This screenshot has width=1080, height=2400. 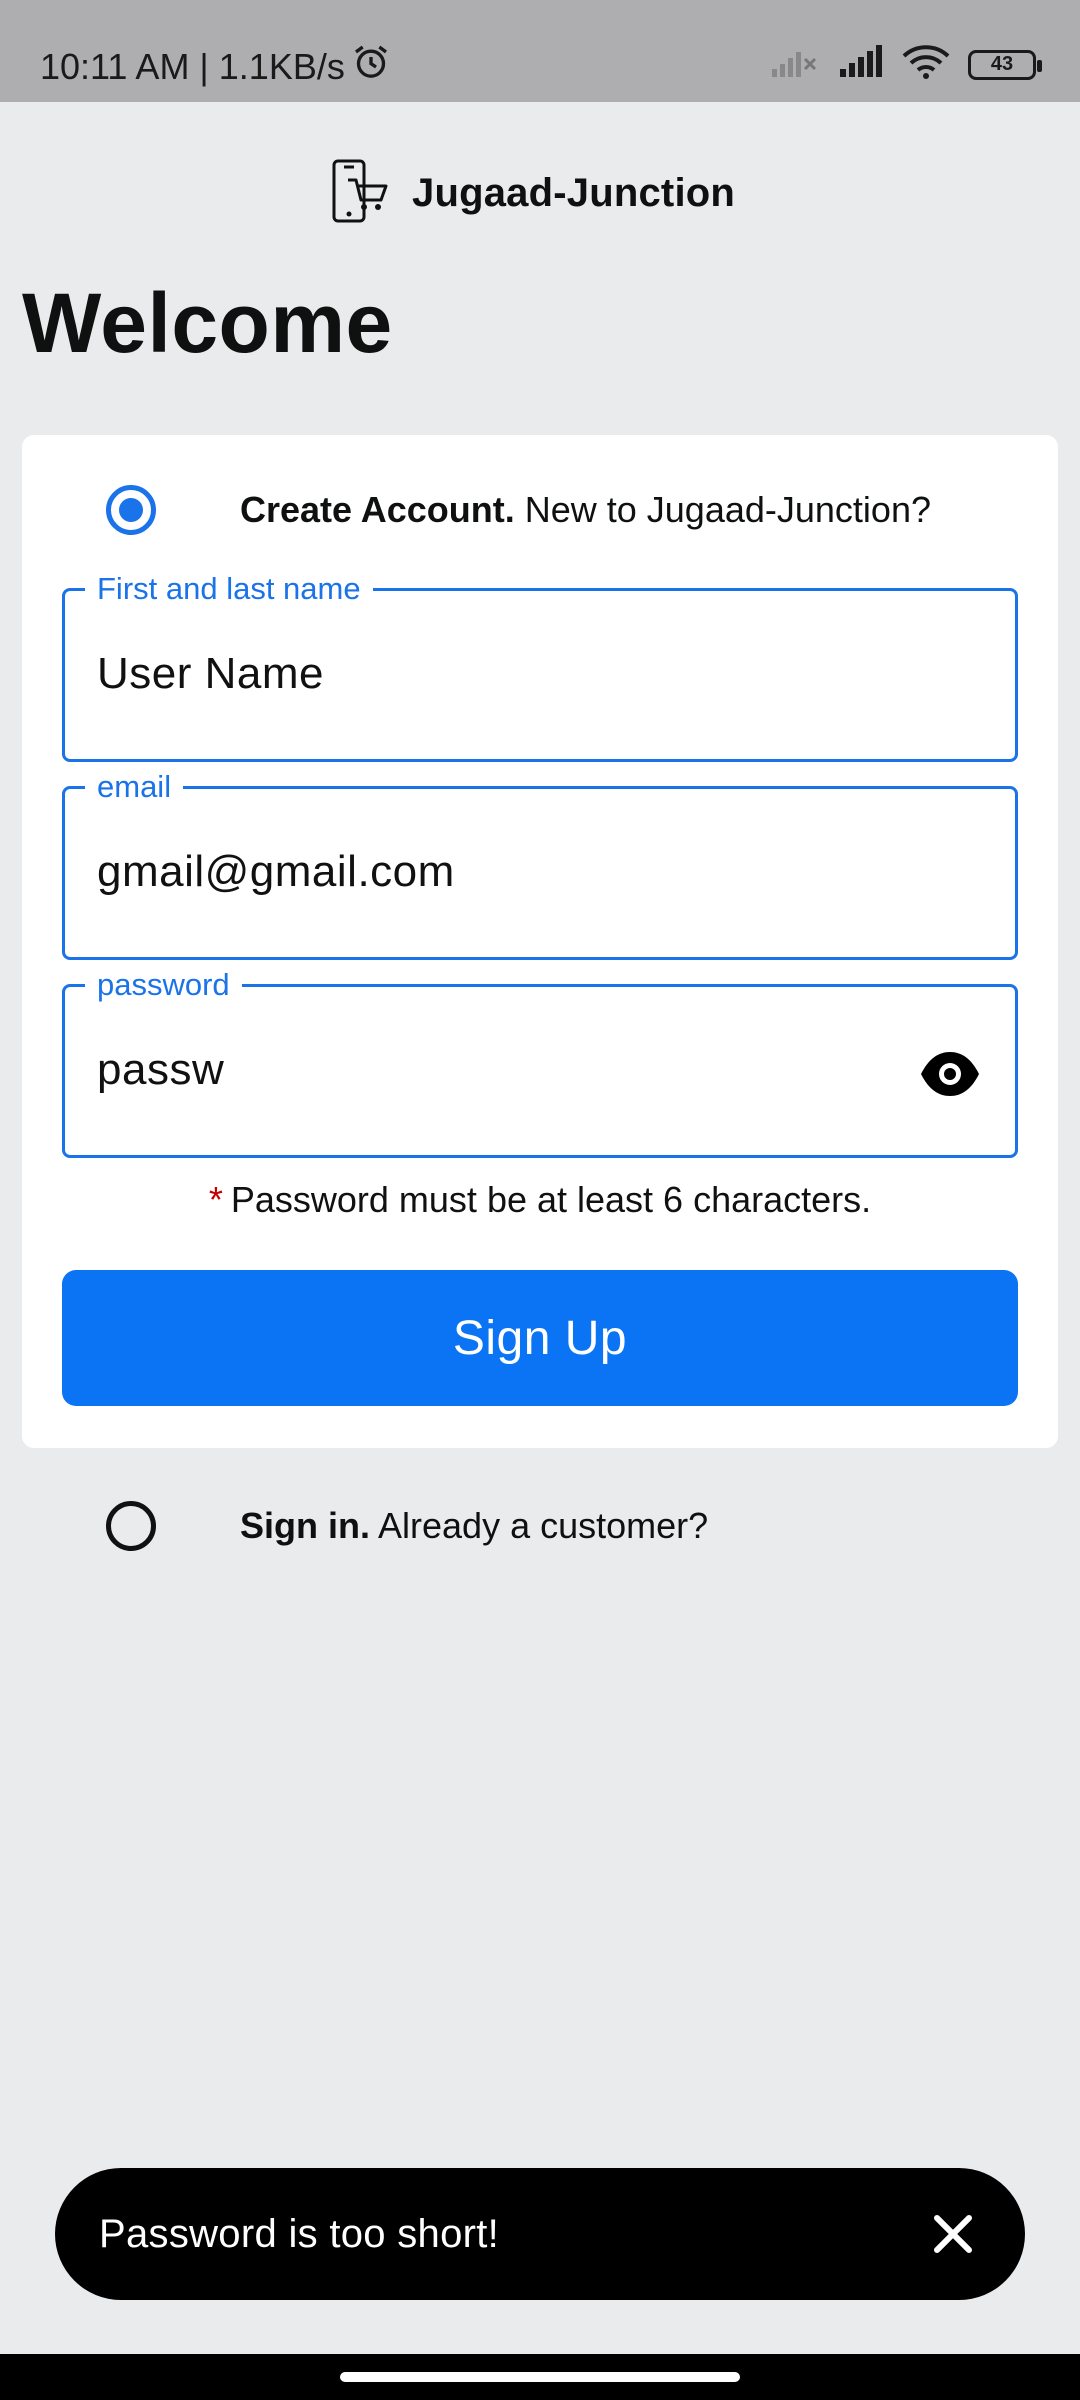 What do you see at coordinates (551, 1199) in the screenshot?
I see `password-hint-text: Password must be at least 6 characters.` at bounding box center [551, 1199].